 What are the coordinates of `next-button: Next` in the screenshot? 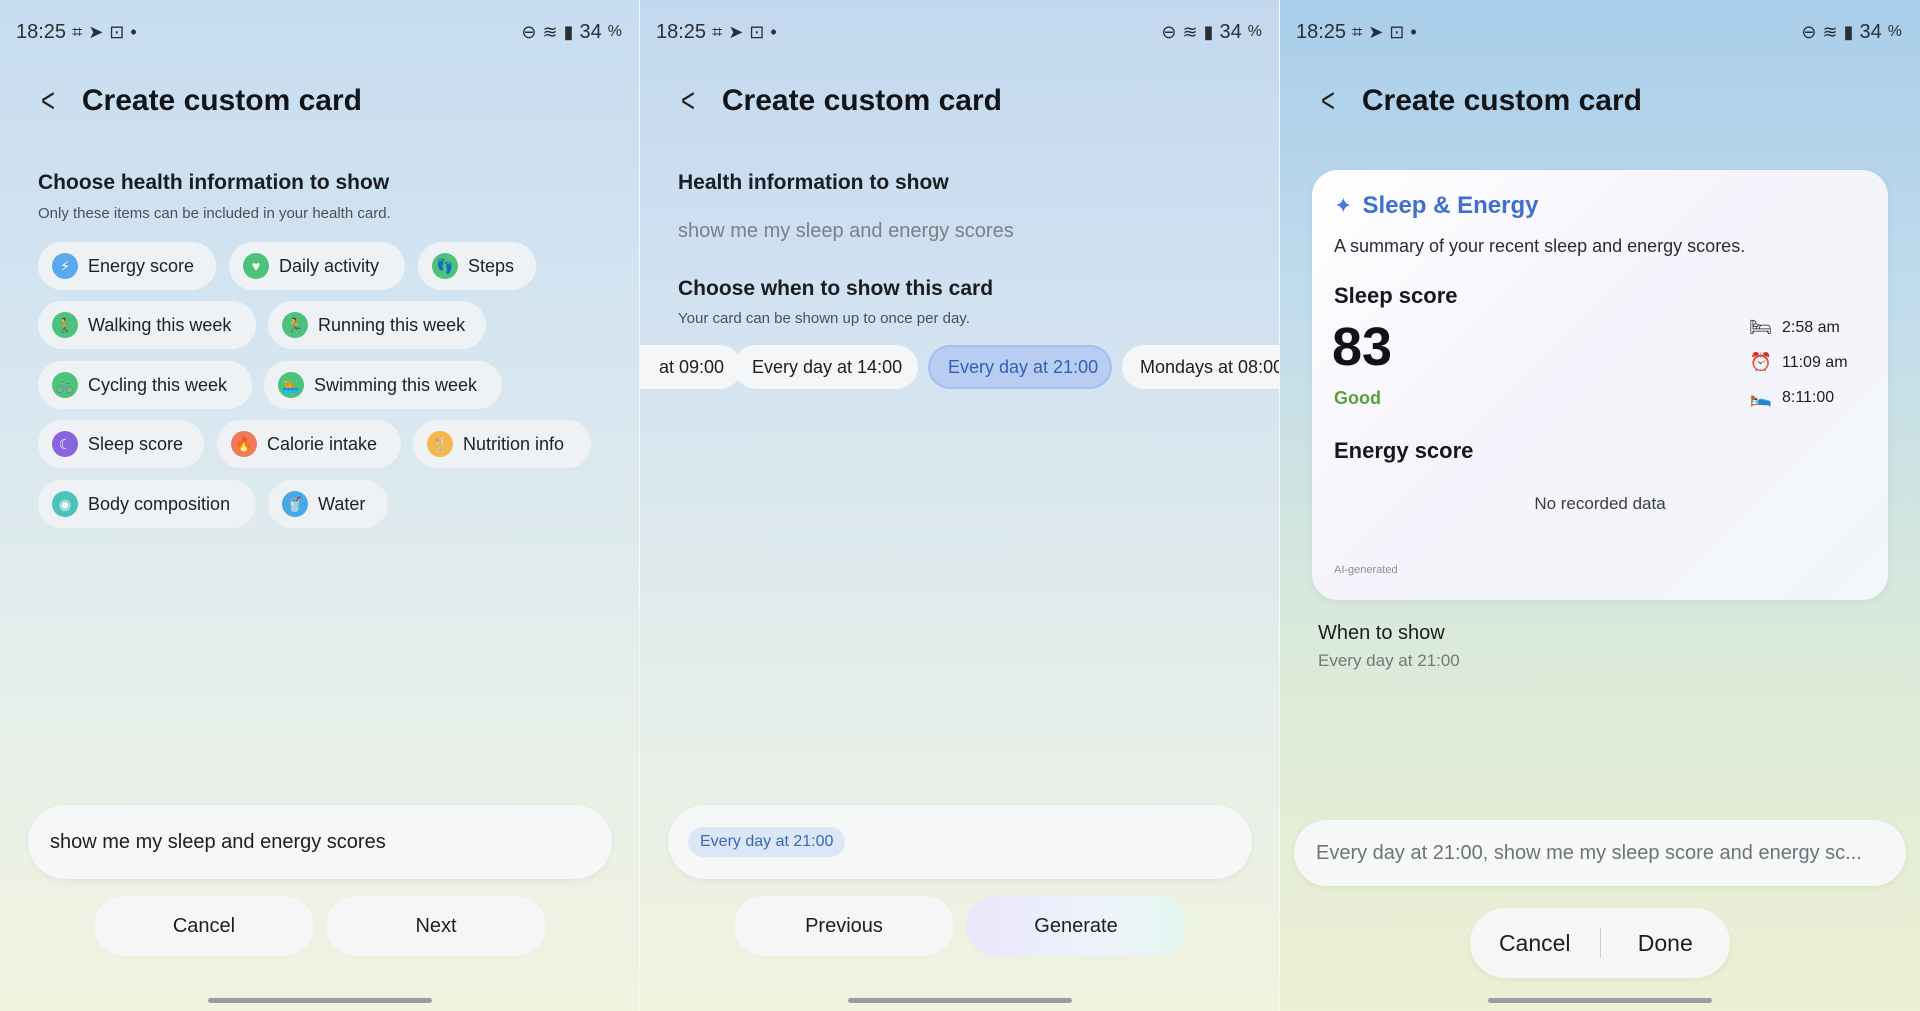 It's located at (436, 926).